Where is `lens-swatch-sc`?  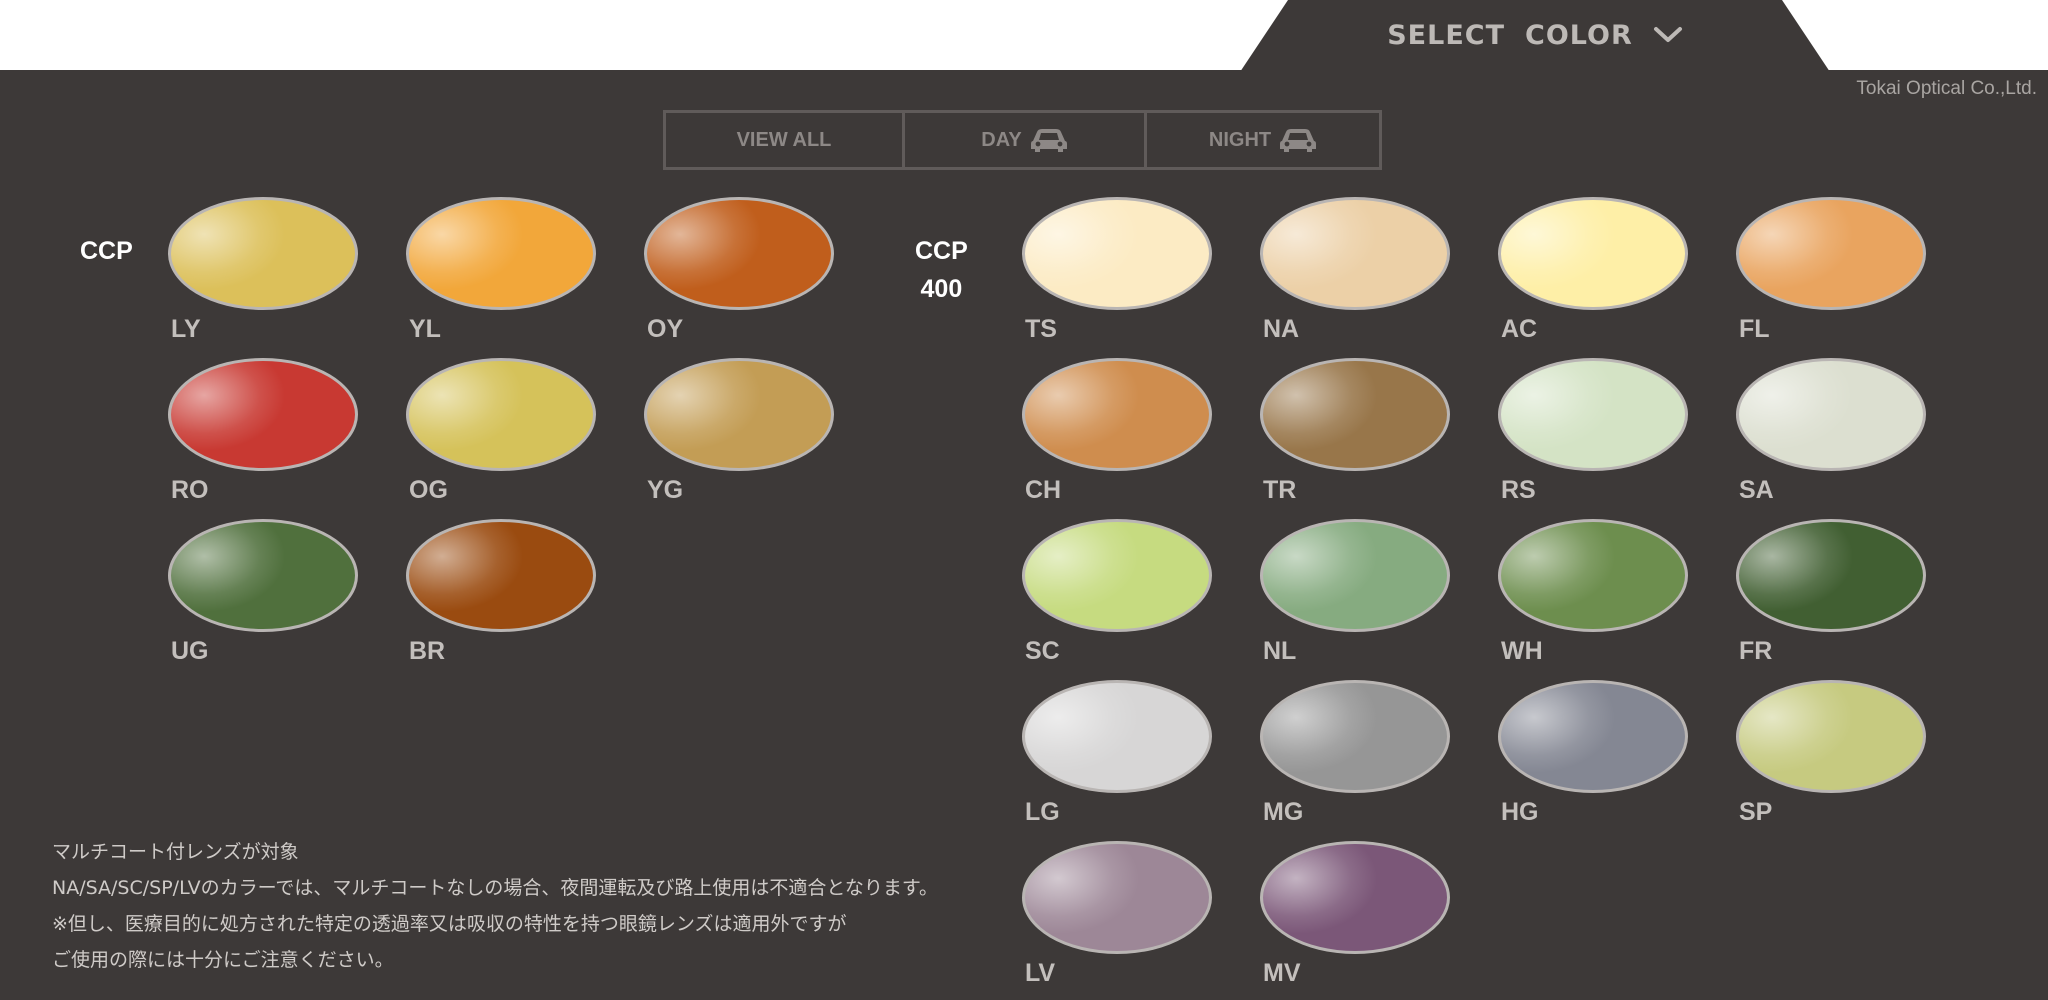
lens-swatch-sc is located at coordinates (1117, 575).